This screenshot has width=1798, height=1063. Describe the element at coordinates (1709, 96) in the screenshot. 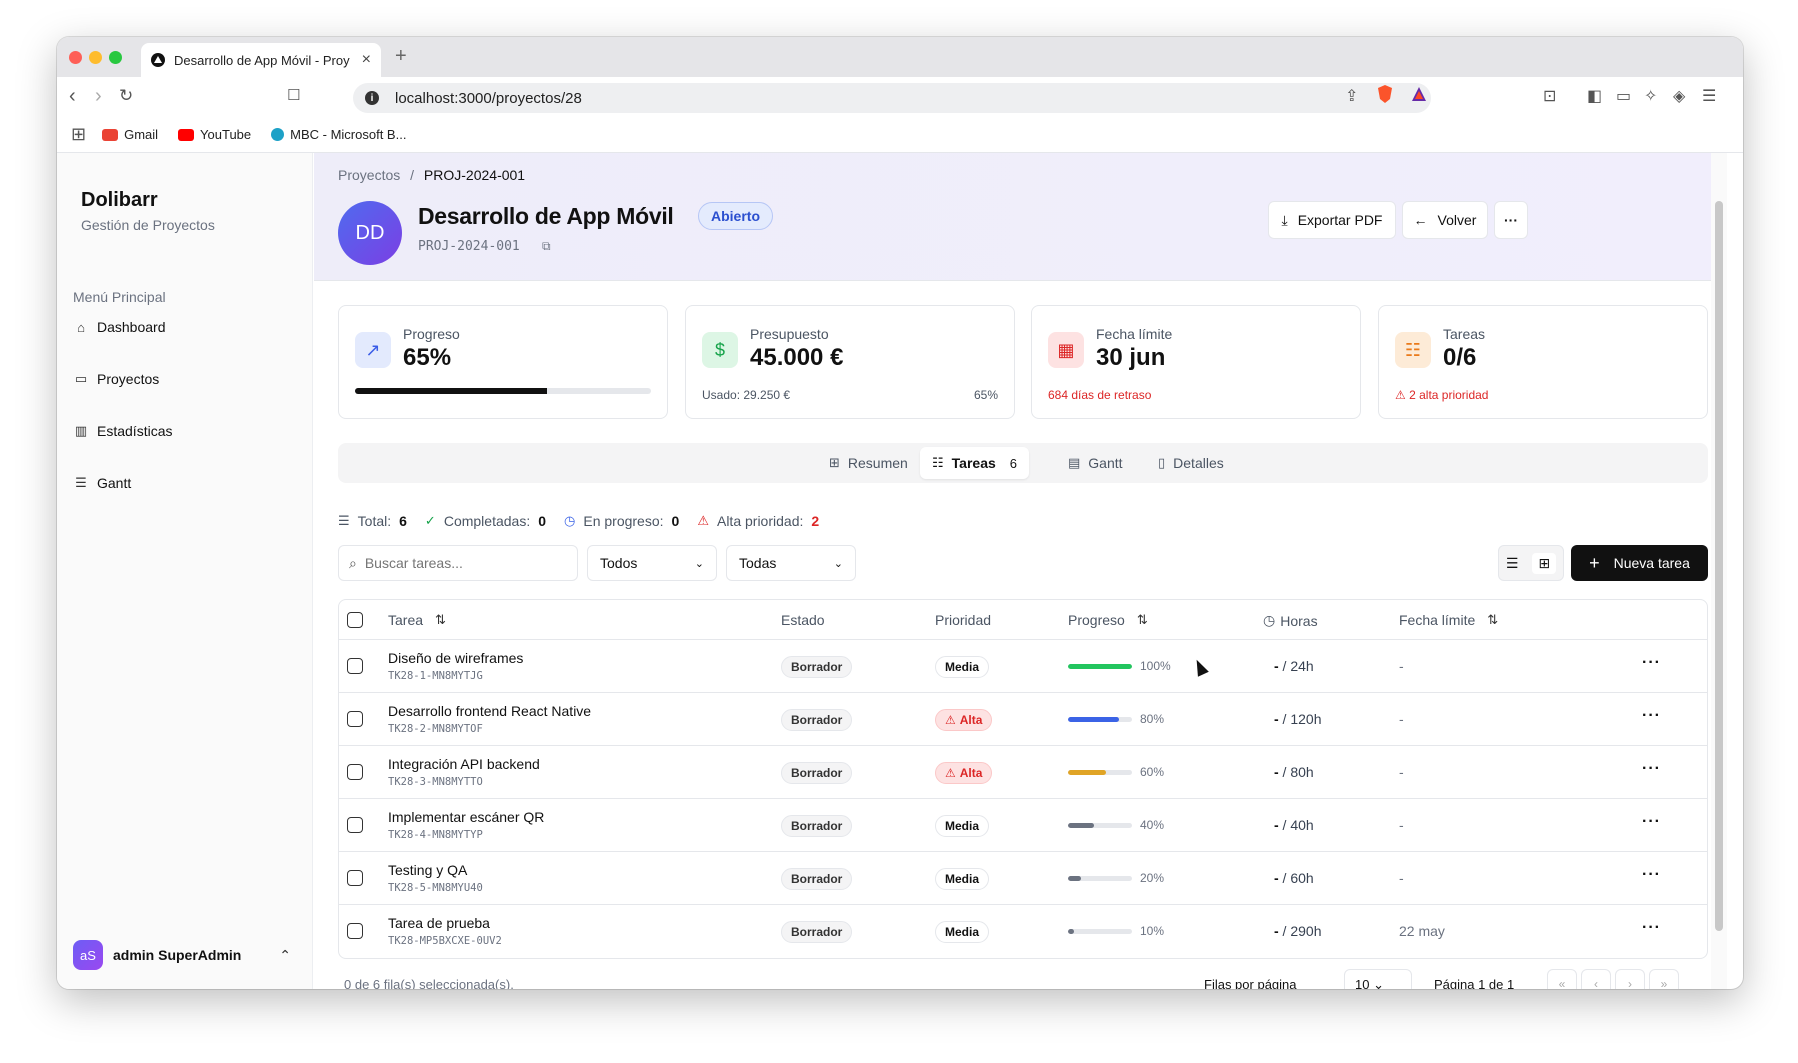

I see `menu-icon: ☰` at that location.